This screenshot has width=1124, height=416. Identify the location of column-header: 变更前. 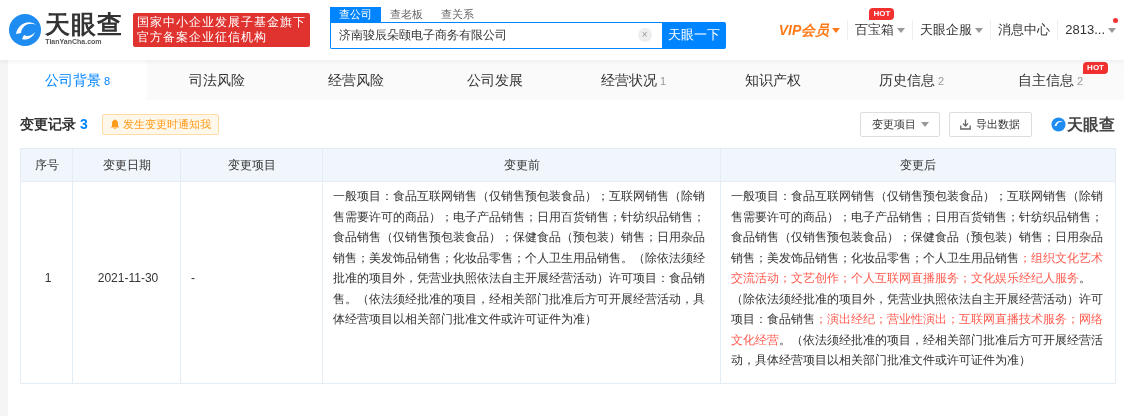
(521, 165).